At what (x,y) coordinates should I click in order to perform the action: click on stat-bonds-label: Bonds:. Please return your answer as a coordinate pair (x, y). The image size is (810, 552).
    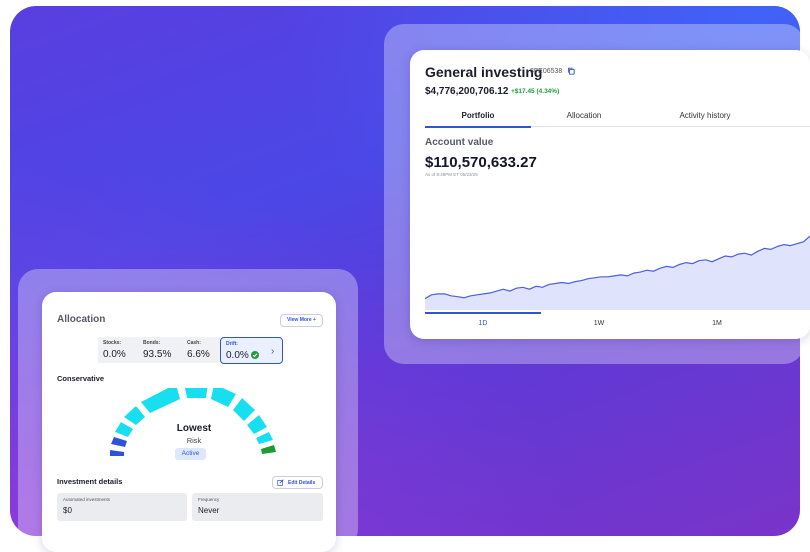
    Looking at the image, I should click on (152, 343).